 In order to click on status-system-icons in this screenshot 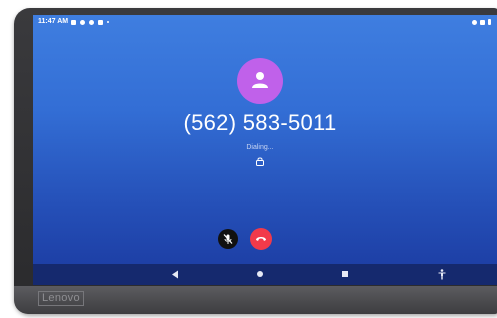, I will do `click(481, 22)`.